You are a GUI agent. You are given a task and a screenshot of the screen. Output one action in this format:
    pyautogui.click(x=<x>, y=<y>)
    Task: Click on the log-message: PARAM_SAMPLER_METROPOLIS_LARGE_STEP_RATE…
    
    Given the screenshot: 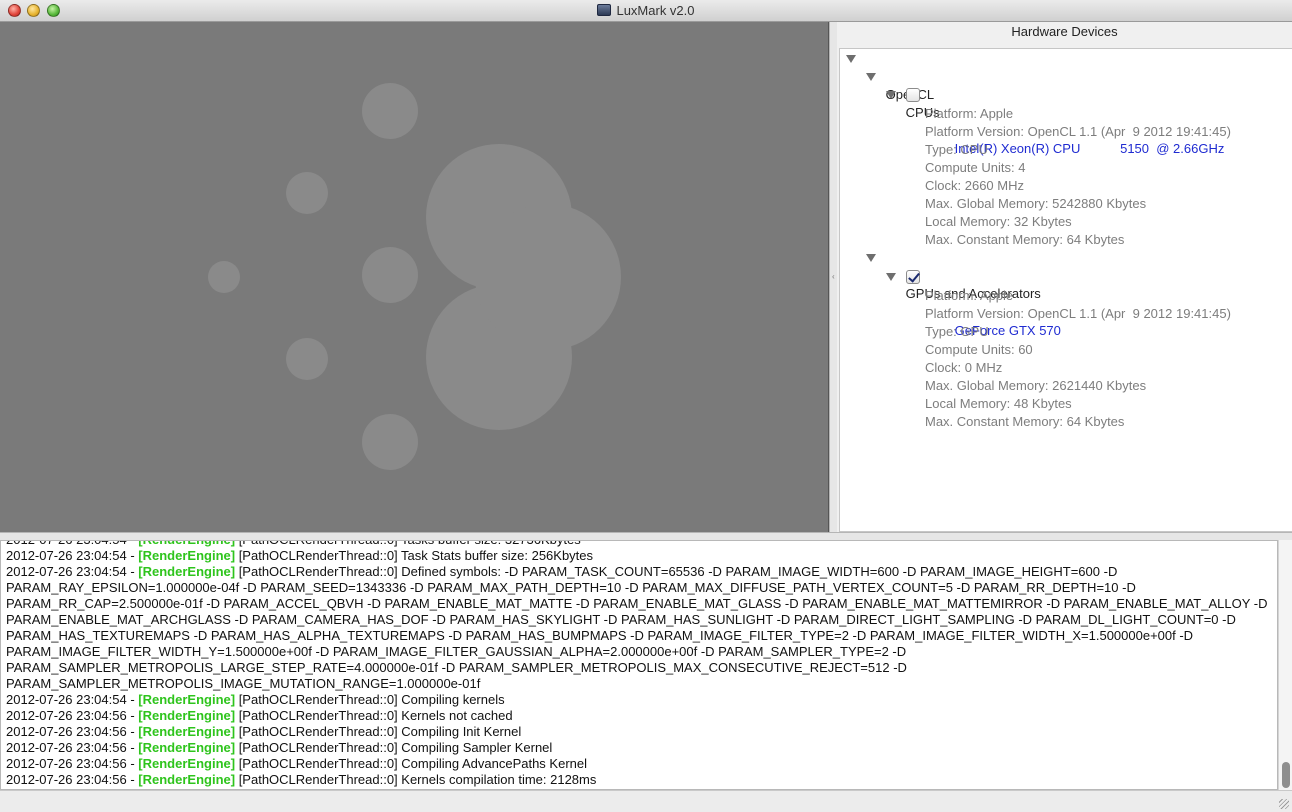 What is the action you would take?
    pyautogui.click(x=456, y=667)
    